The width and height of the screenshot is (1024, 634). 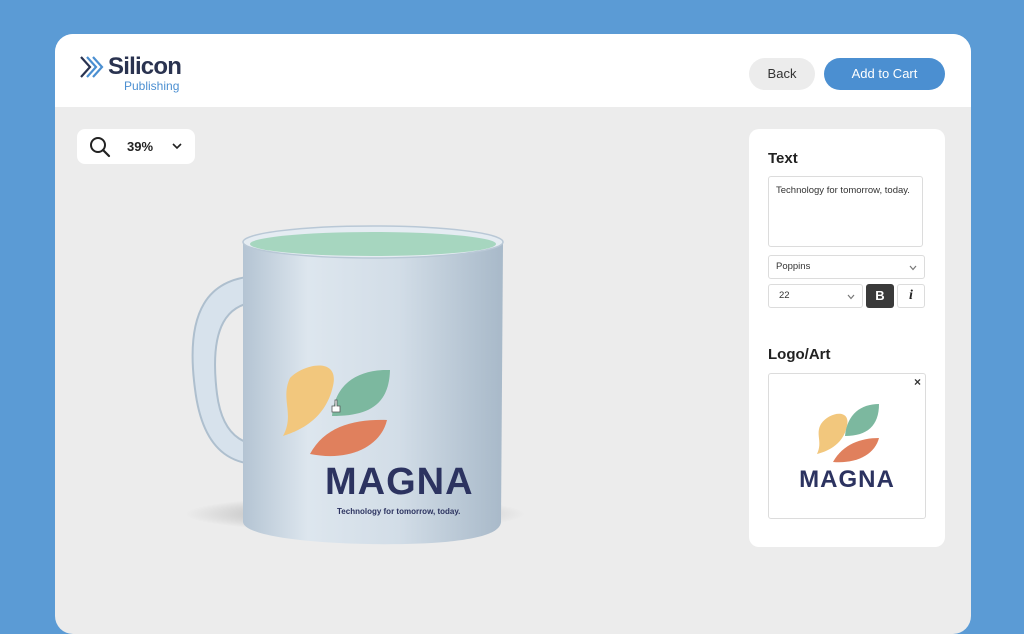 What do you see at coordinates (799, 354) in the screenshot?
I see `logo-section-heading: Logo/Art` at bounding box center [799, 354].